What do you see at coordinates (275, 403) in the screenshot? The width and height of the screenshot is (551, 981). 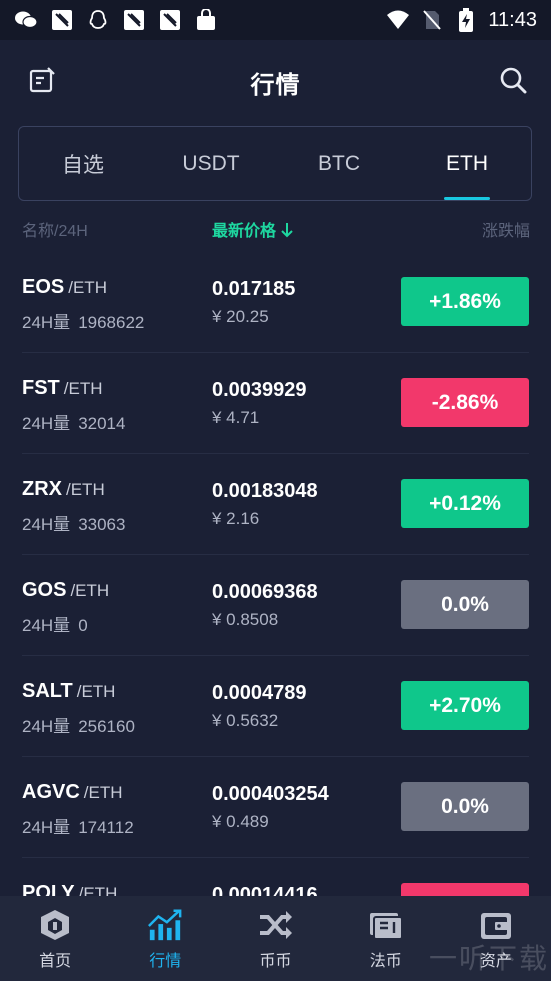 I see `market-row: FST/ETH 24H量 32014 0.0039929 ¥ 4.71 -2.86%` at bounding box center [275, 403].